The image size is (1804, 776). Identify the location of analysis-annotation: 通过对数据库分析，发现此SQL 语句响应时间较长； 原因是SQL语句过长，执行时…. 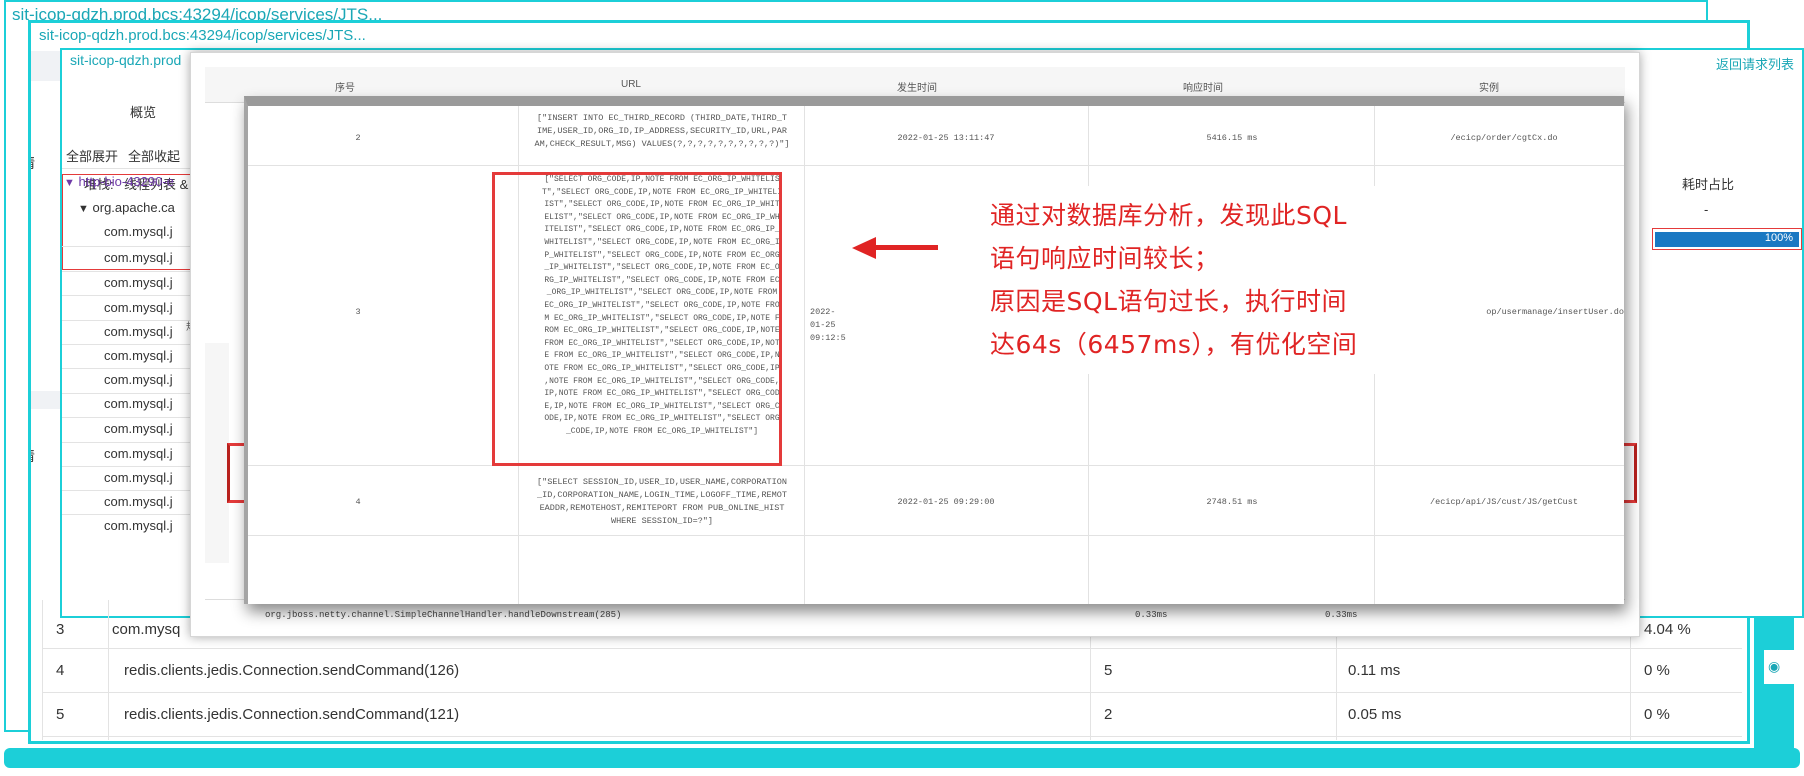
(1186, 280).